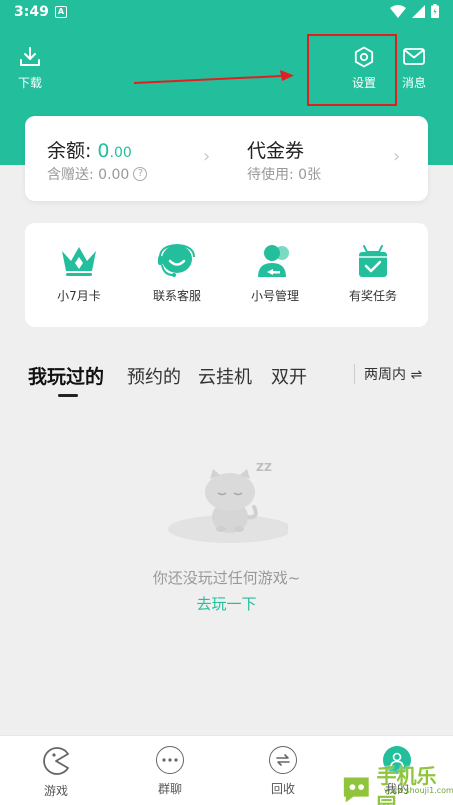 The width and height of the screenshot is (453, 805). What do you see at coordinates (282, 789) in the screenshot?
I see `nav-label: 回收` at bounding box center [282, 789].